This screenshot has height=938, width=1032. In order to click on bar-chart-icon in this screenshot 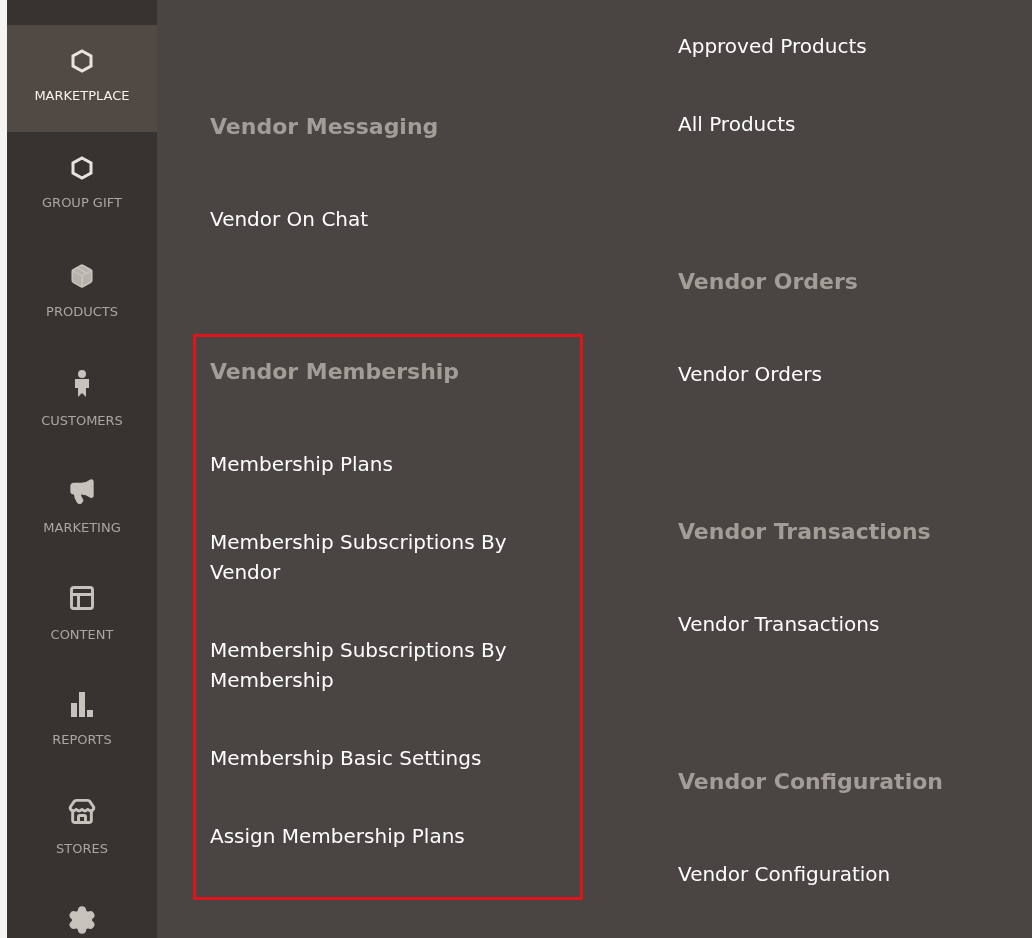, I will do `click(82, 704)`.